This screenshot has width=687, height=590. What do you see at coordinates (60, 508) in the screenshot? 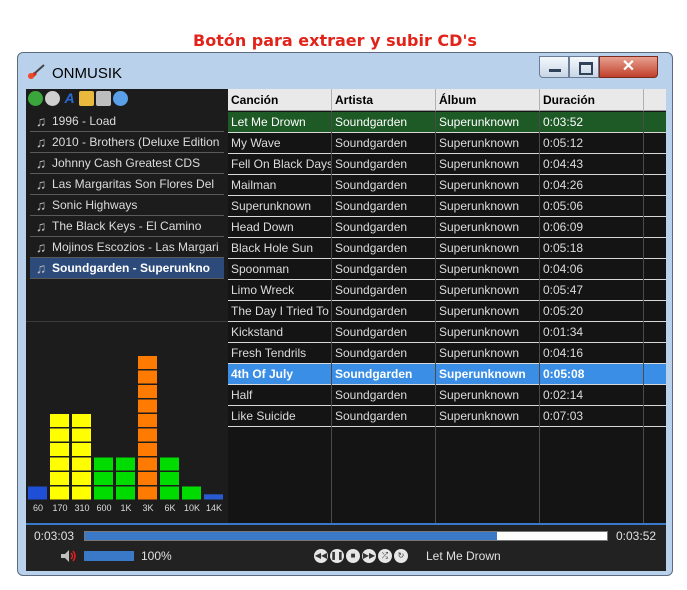
I see `eq-band-label: 170` at bounding box center [60, 508].